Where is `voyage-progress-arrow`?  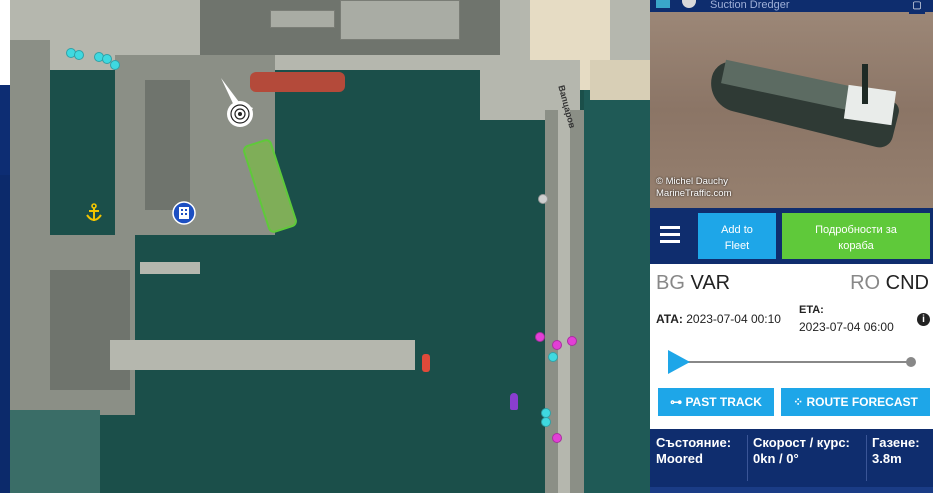
voyage-progress-arrow is located at coordinates (679, 362).